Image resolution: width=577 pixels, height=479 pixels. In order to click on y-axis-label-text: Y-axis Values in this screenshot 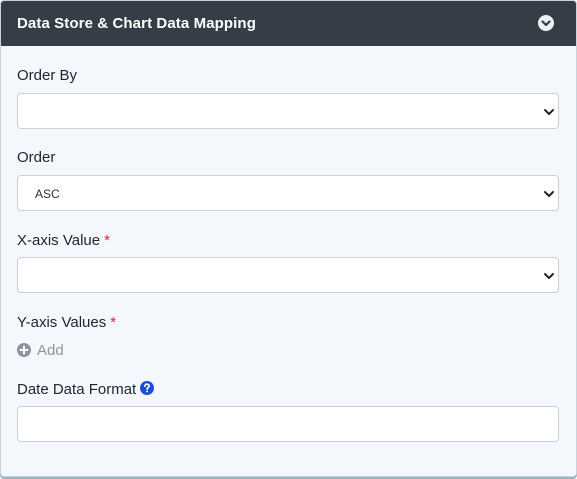, I will do `click(62, 322)`.